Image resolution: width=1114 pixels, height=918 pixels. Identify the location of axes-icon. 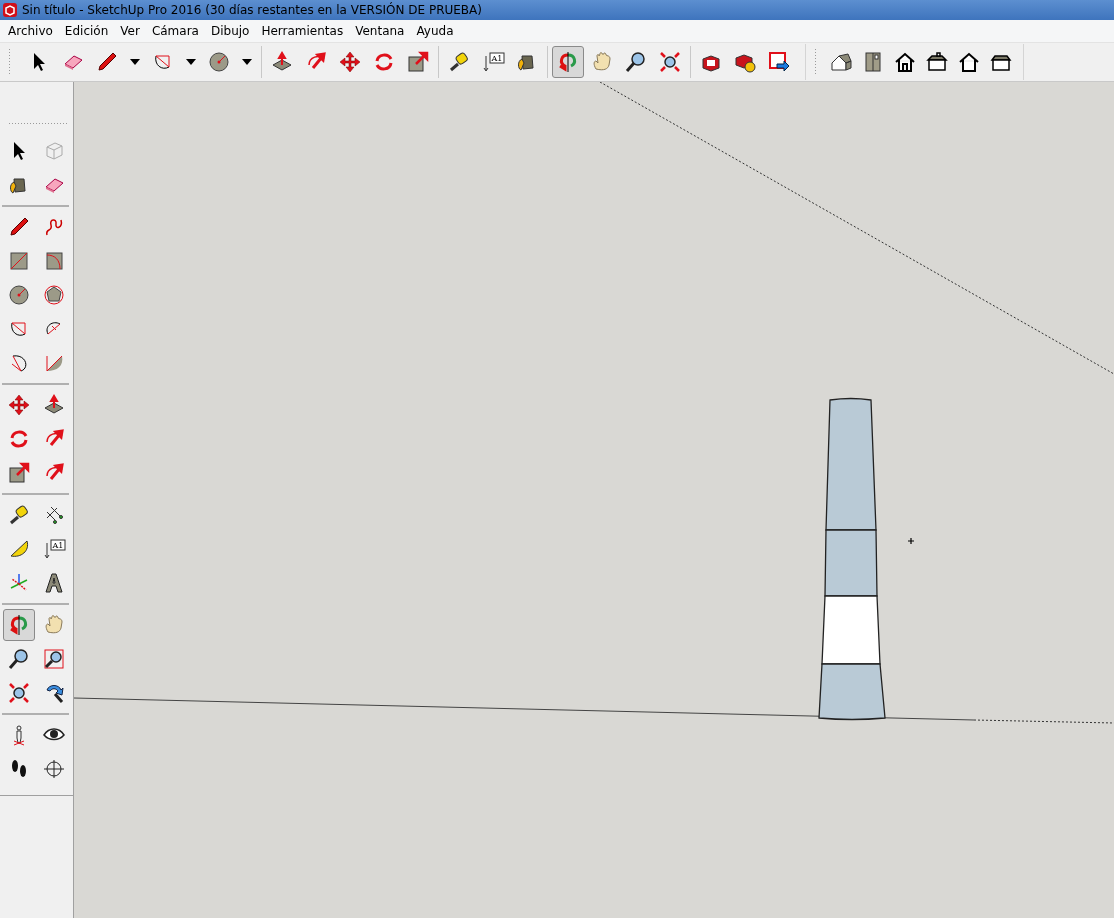
(19, 583).